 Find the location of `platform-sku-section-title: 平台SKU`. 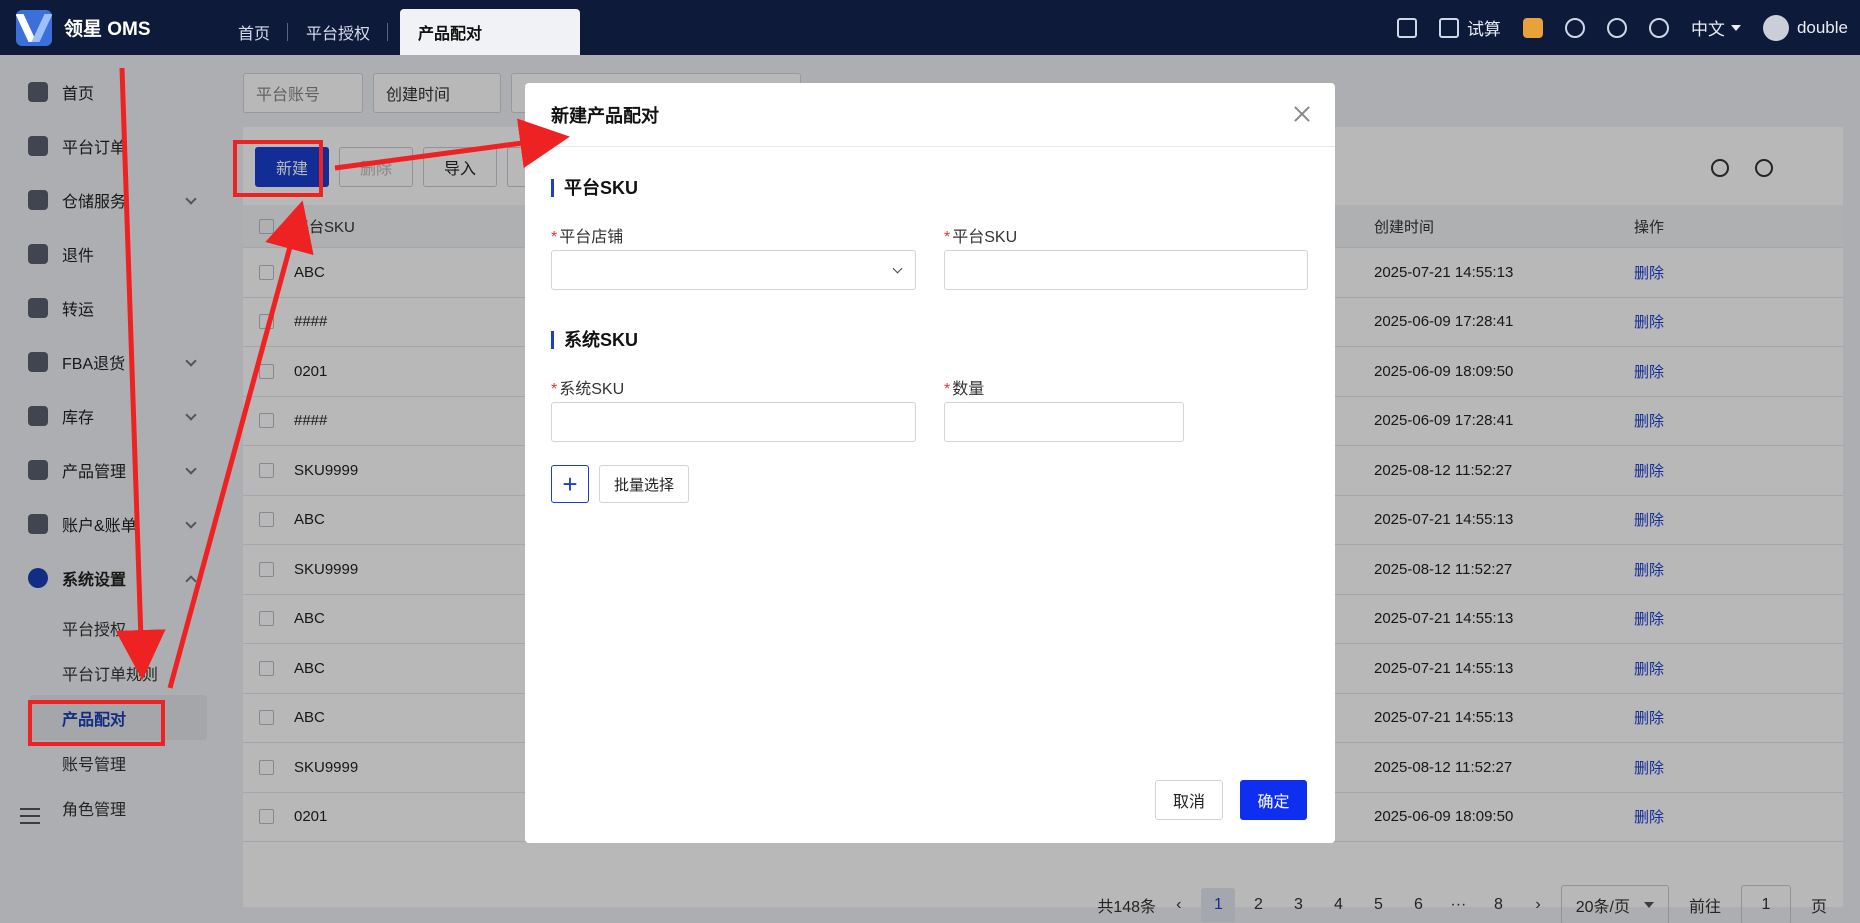

platform-sku-section-title: 平台SKU is located at coordinates (594, 188).